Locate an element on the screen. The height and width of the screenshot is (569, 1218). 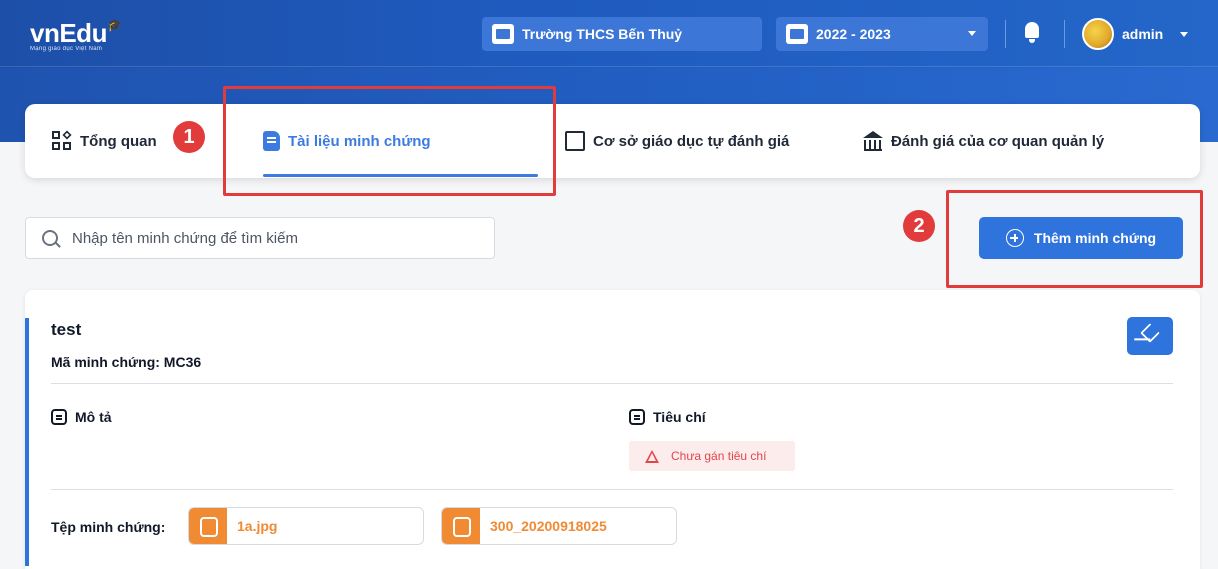
search-box is located at coordinates (260, 238).